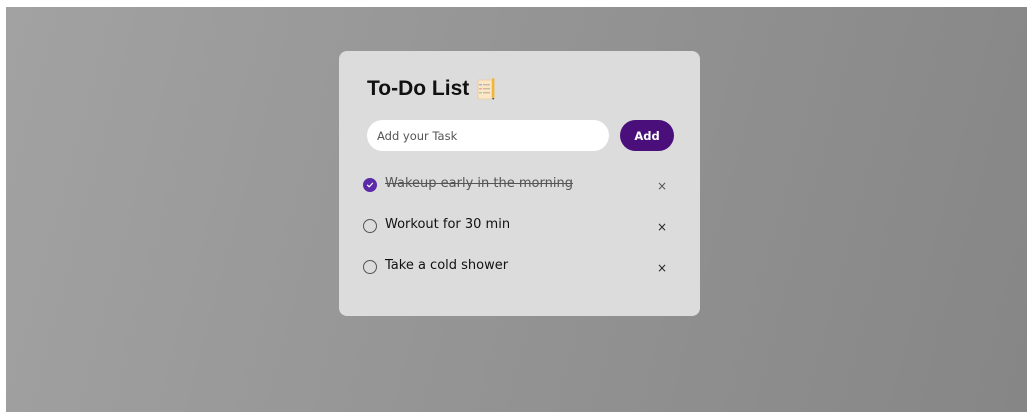 The image size is (1027, 412). Describe the element at coordinates (370, 185) in the screenshot. I see `task-checkbox-checked-icon` at that location.